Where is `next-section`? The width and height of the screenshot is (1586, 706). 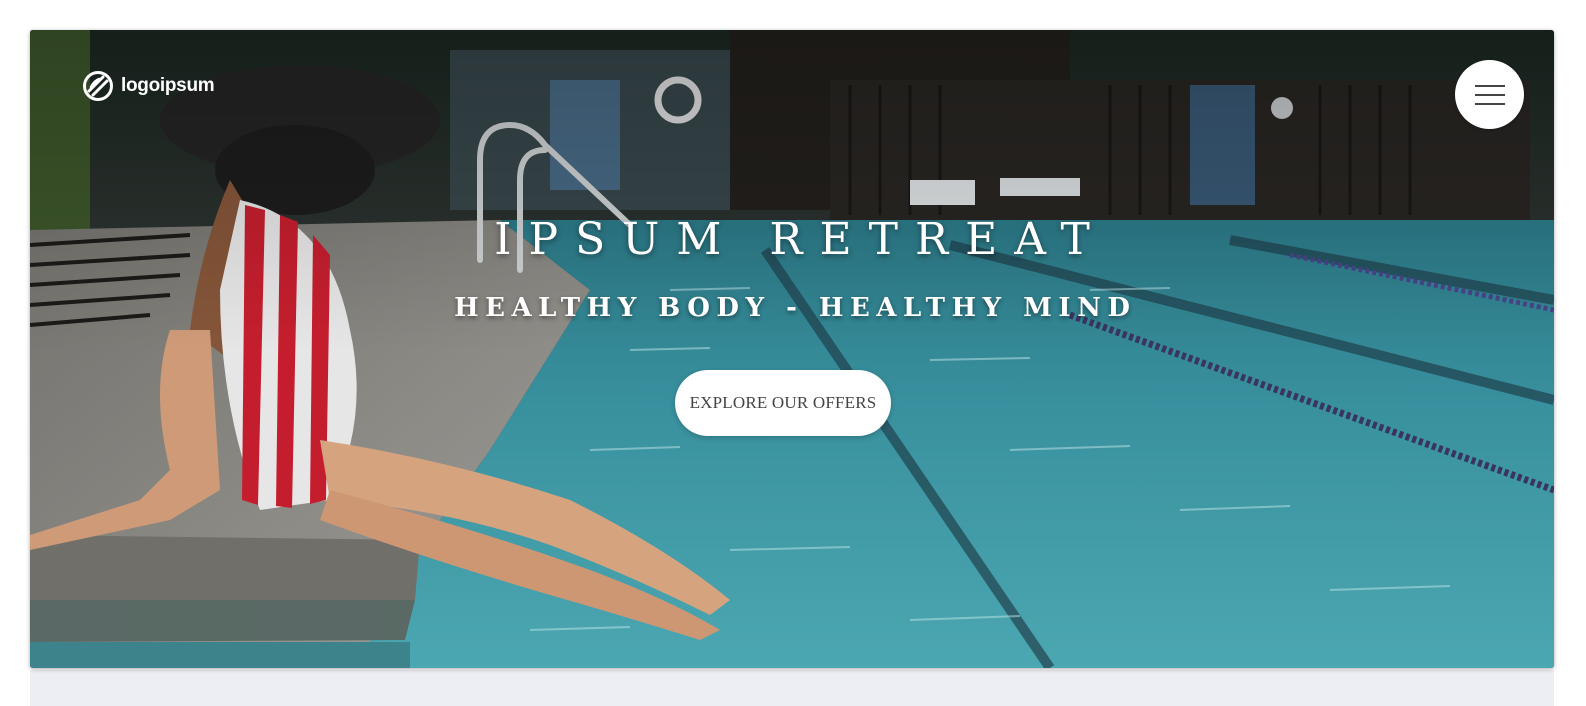
next-section is located at coordinates (792, 688).